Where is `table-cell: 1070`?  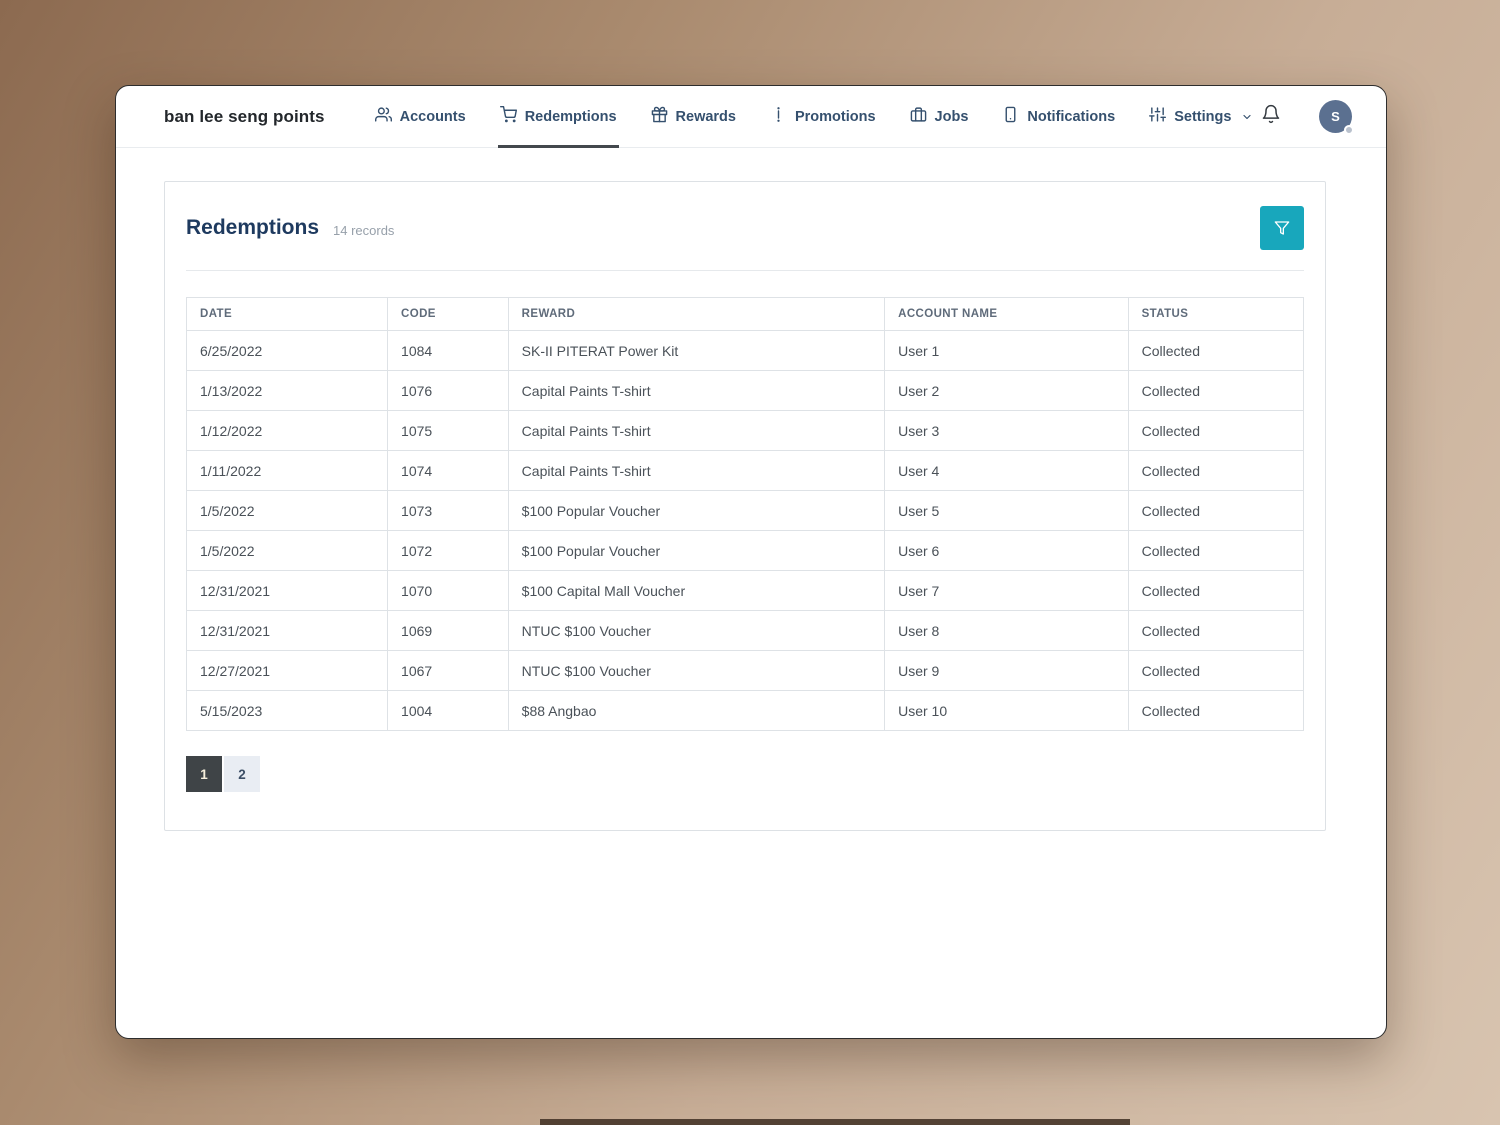
table-cell: 1070 is located at coordinates (448, 590).